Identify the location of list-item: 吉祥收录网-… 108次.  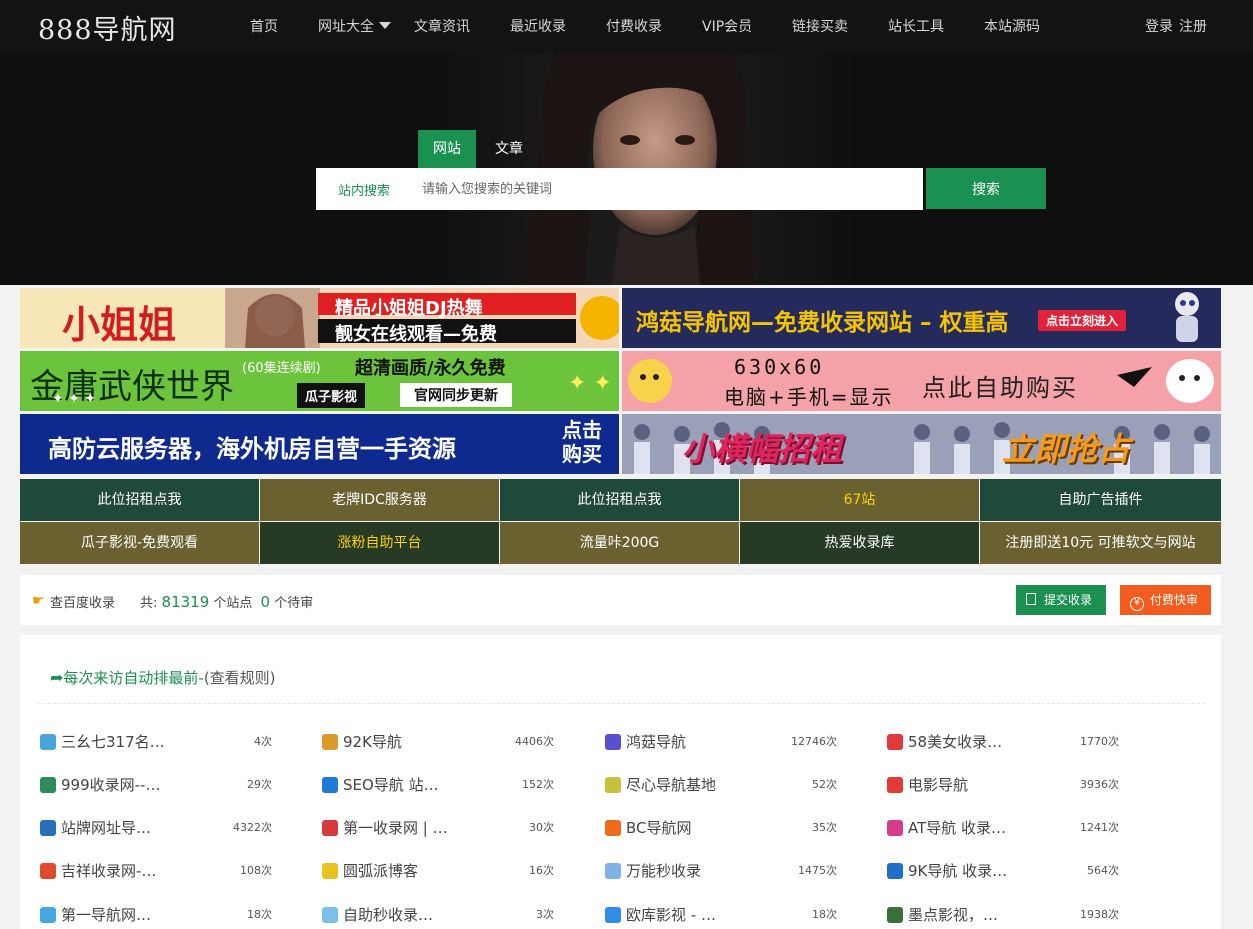
(175, 871).